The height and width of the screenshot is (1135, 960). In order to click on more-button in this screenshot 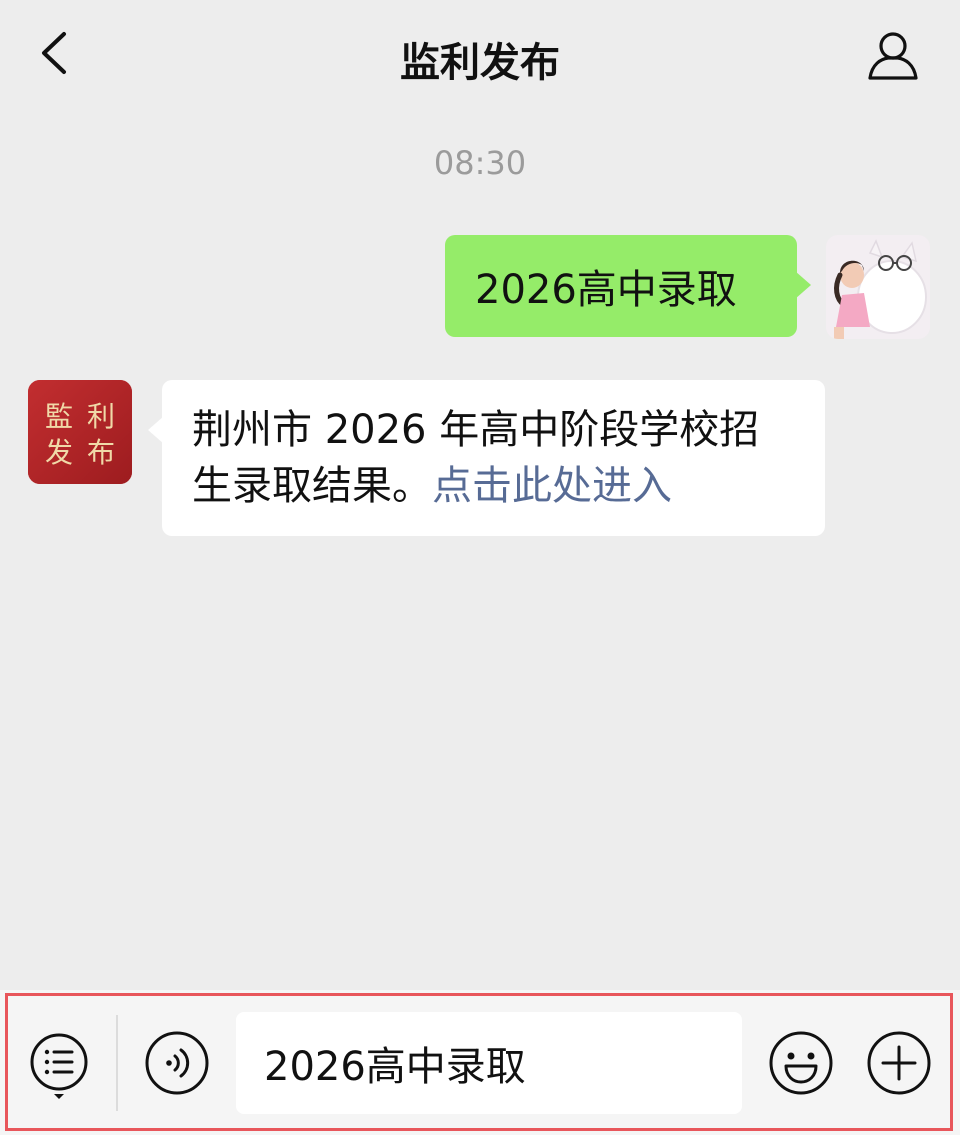, I will do `click(899, 1063)`.